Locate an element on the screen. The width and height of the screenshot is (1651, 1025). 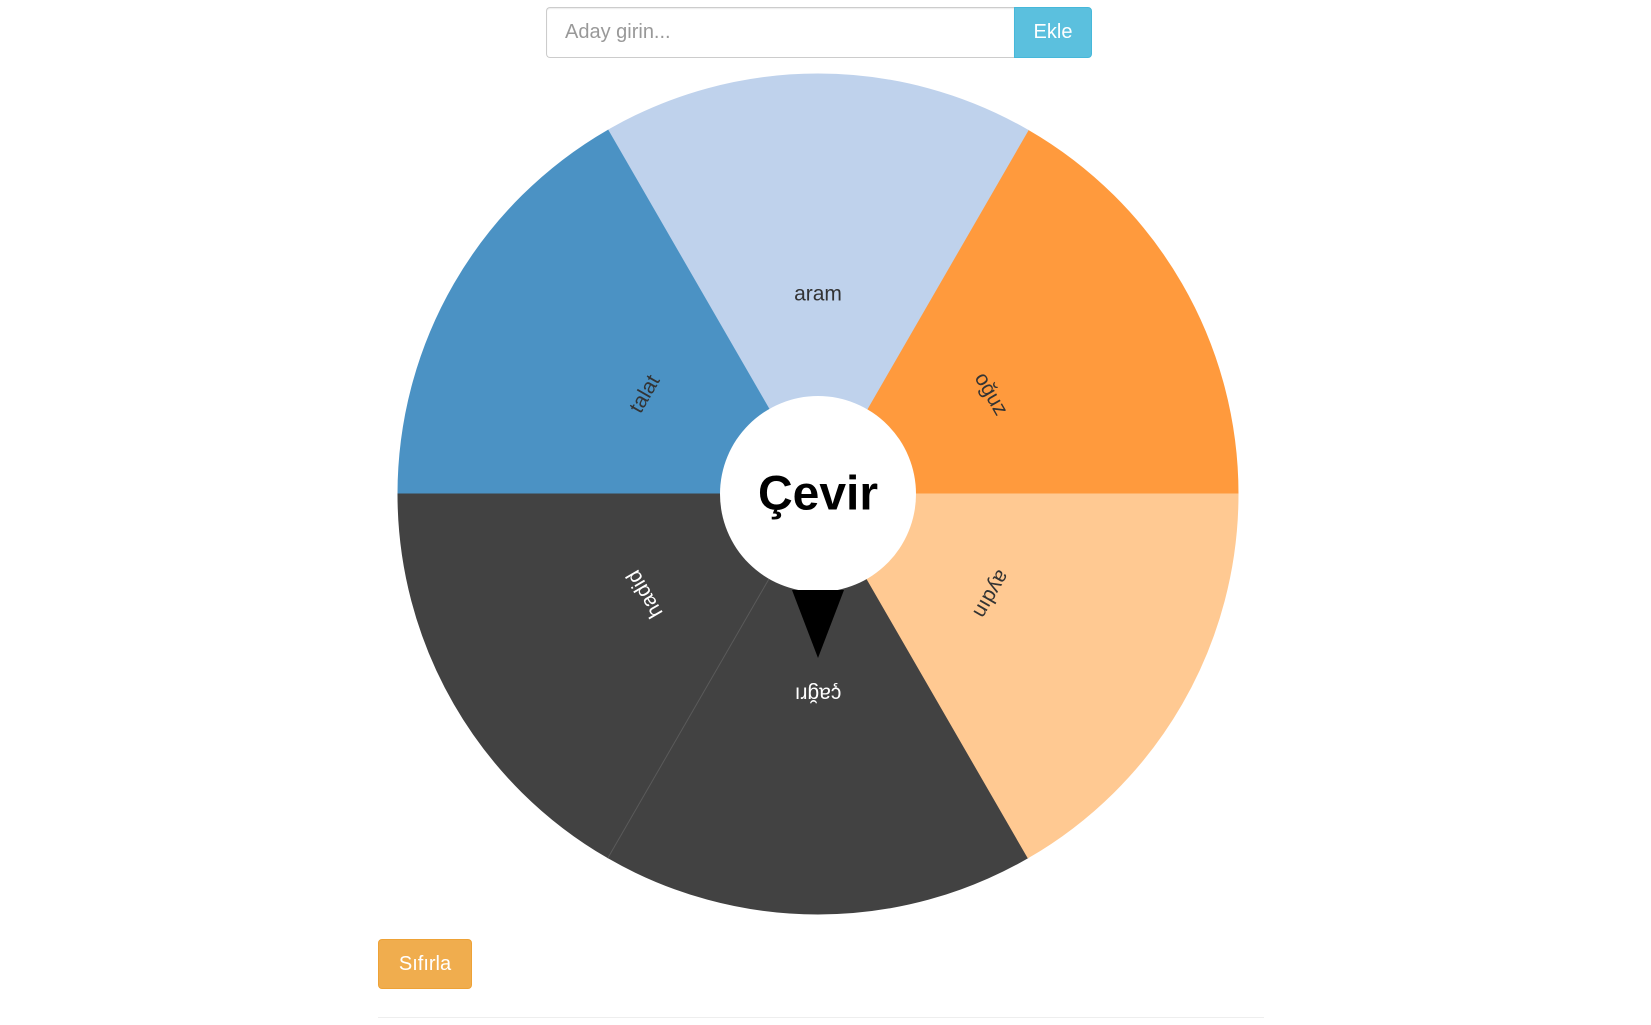
wheel-segment-label: aram is located at coordinates (818, 294).